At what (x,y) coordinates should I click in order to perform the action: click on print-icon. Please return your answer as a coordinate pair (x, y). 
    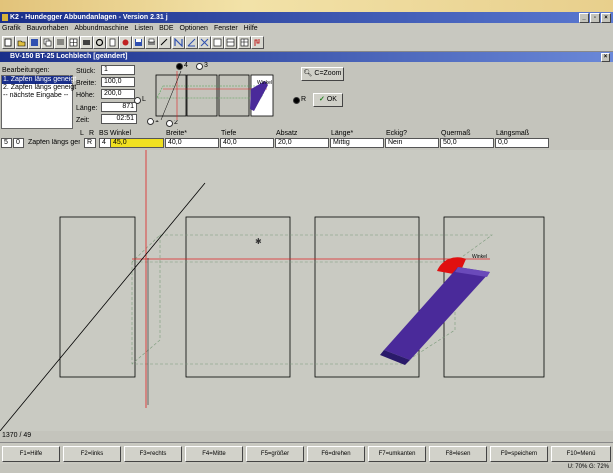
    Looking at the image, I should click on (151, 42).